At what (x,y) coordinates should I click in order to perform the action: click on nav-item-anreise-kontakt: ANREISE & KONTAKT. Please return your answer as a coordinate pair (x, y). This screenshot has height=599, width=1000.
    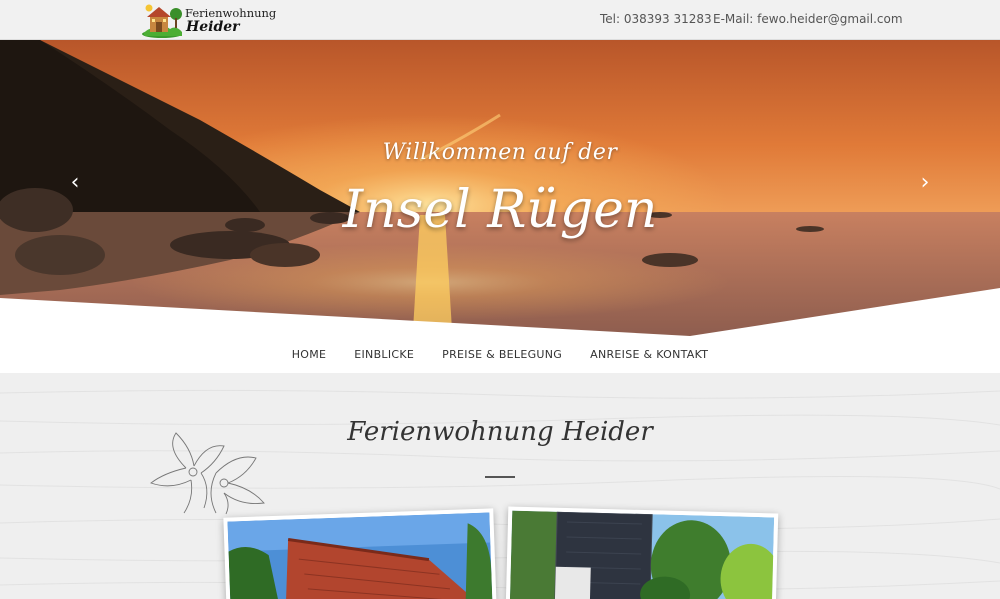
    Looking at the image, I should click on (649, 355).